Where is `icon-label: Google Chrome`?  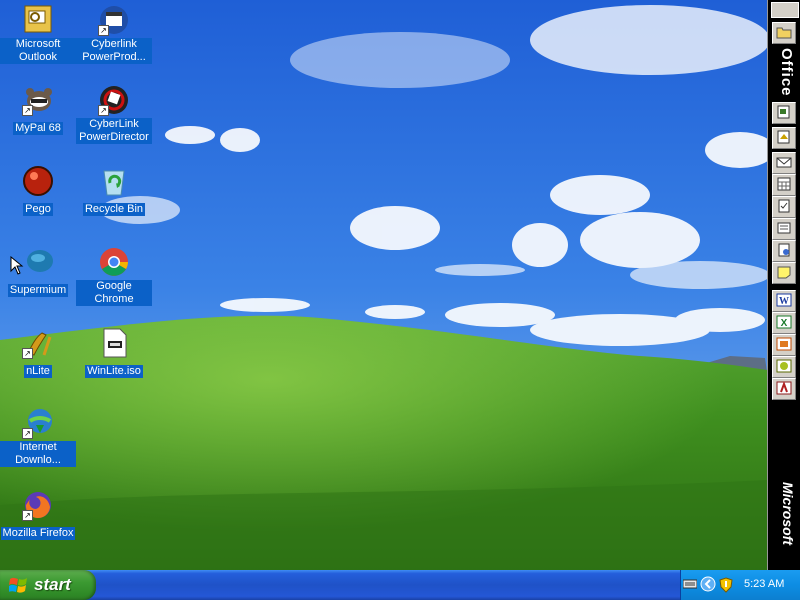
icon-label: Google Chrome is located at coordinates (114, 293).